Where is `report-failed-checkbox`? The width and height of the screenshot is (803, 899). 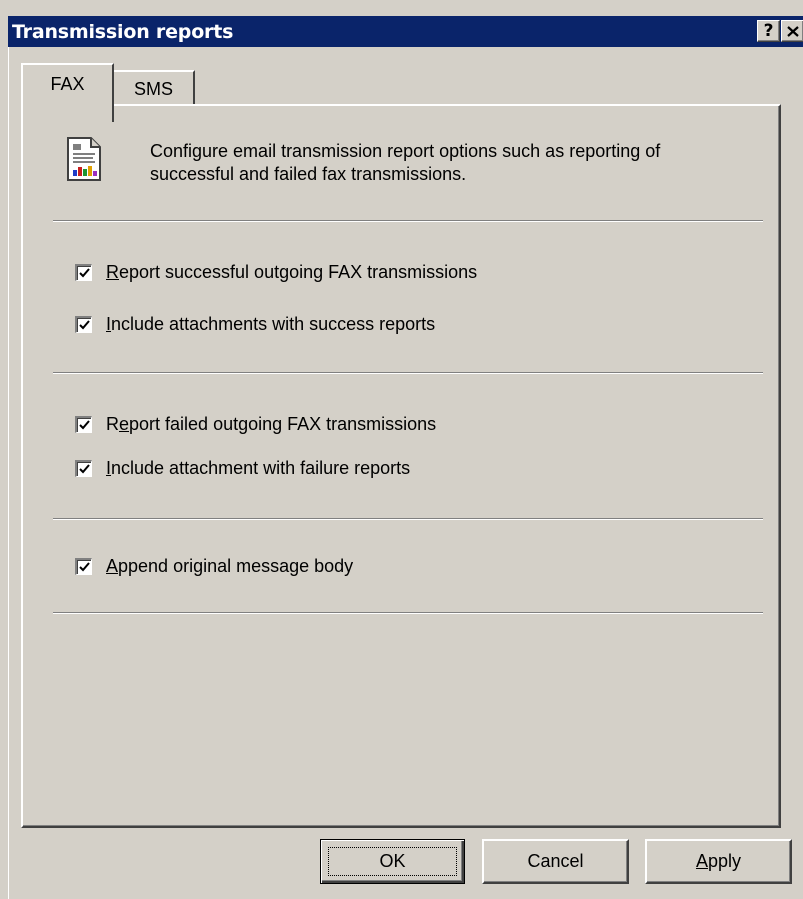 report-failed-checkbox is located at coordinates (83, 424).